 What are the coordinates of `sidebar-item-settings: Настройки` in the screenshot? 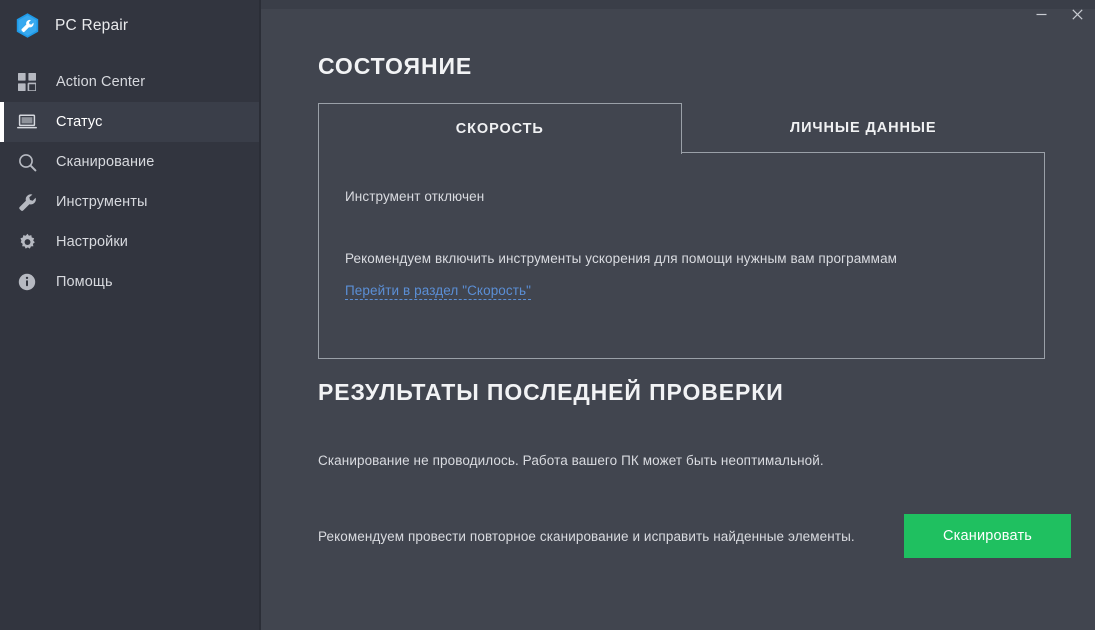 It's located at (129, 242).